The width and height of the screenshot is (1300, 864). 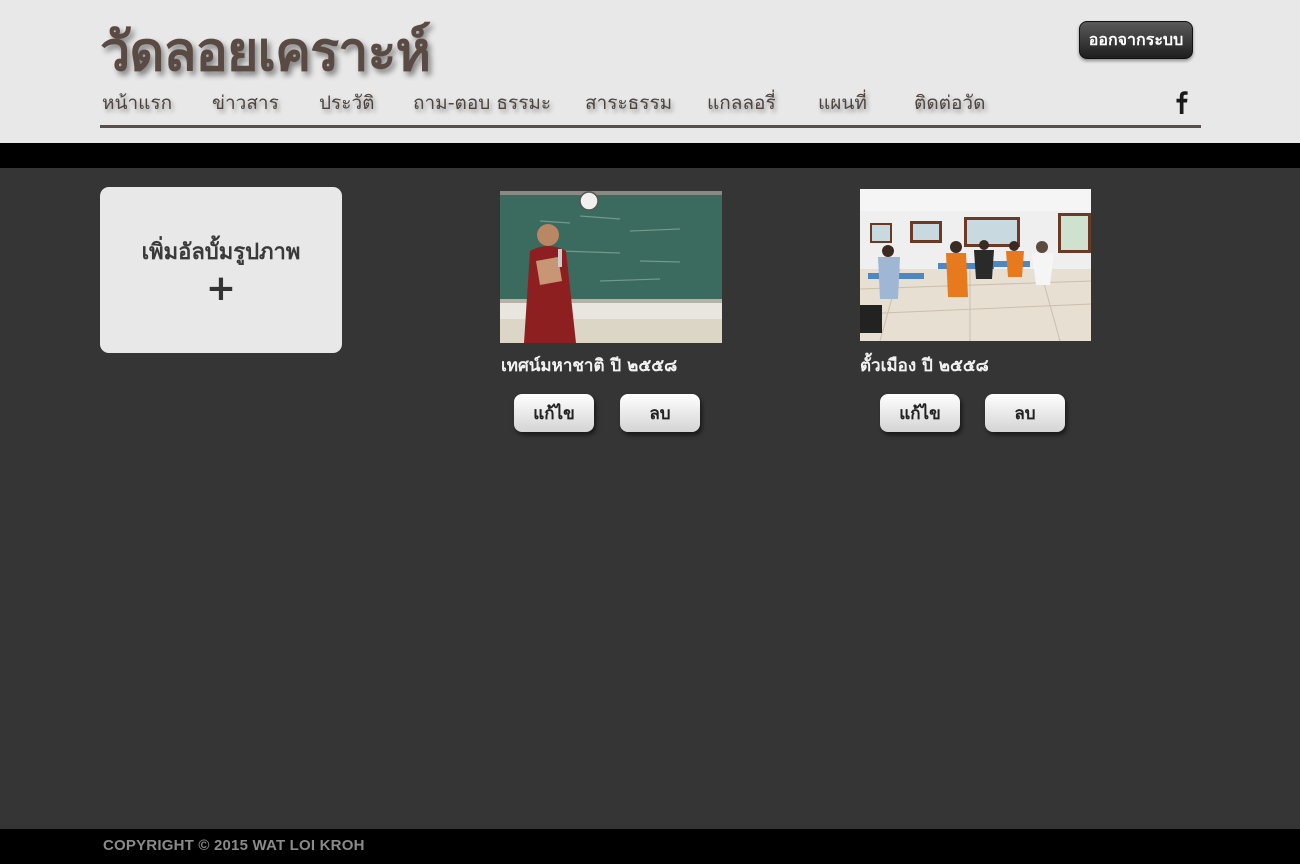 I want to click on nav-item-news: ข่าวสาร, so click(x=245, y=103).